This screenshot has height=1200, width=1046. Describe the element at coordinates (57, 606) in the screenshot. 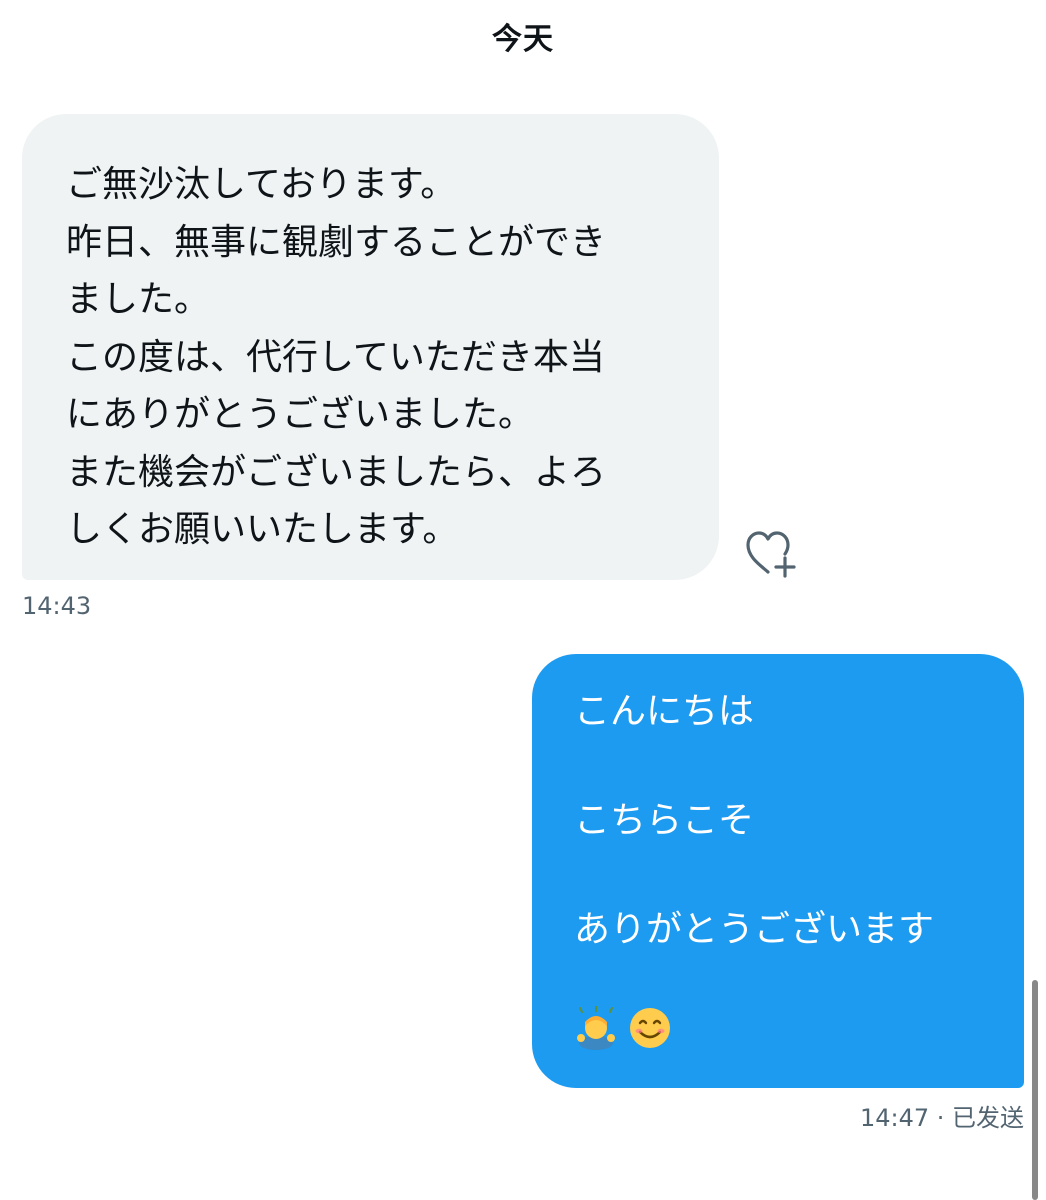

I see `message-timestamp: 14:43` at that location.